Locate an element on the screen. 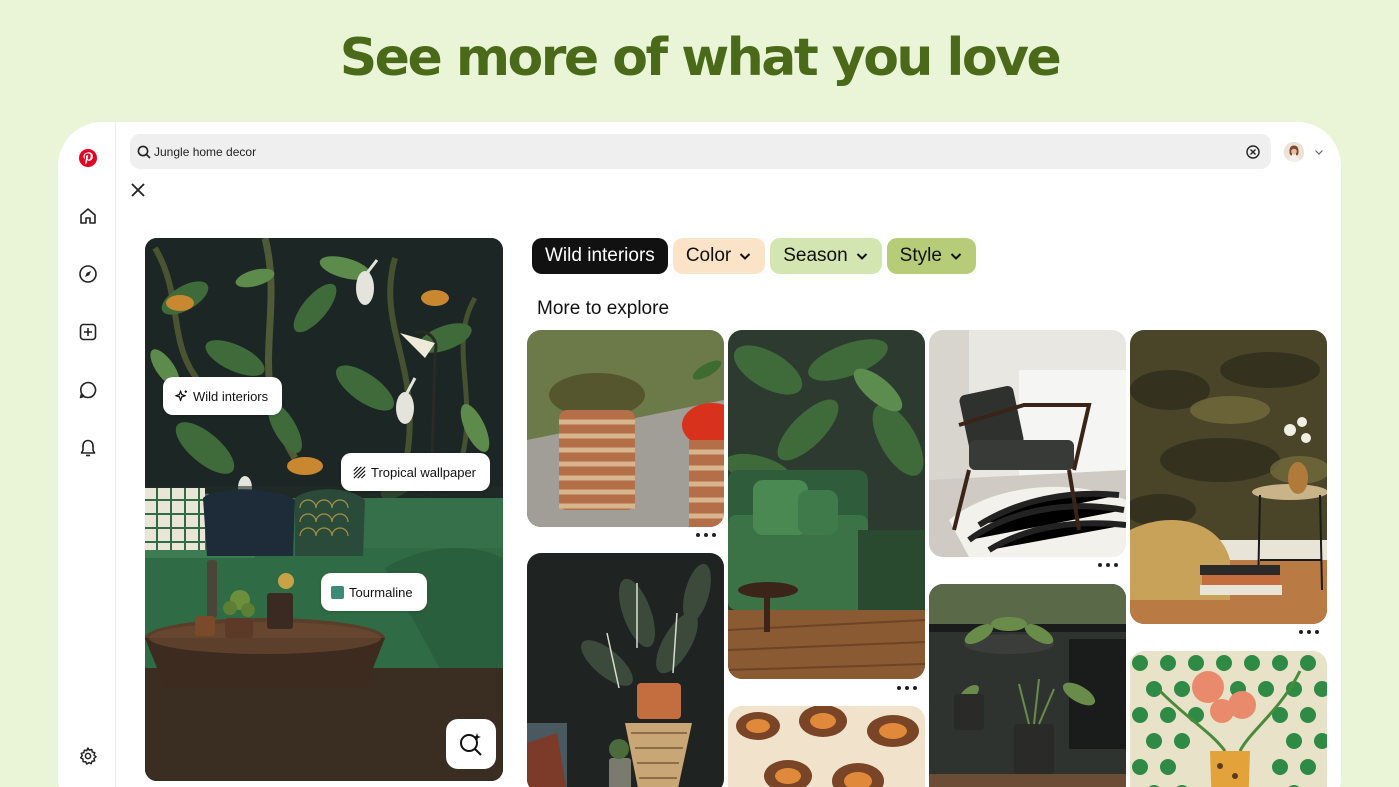  account-chevron-down-icon is located at coordinates (1319, 152).